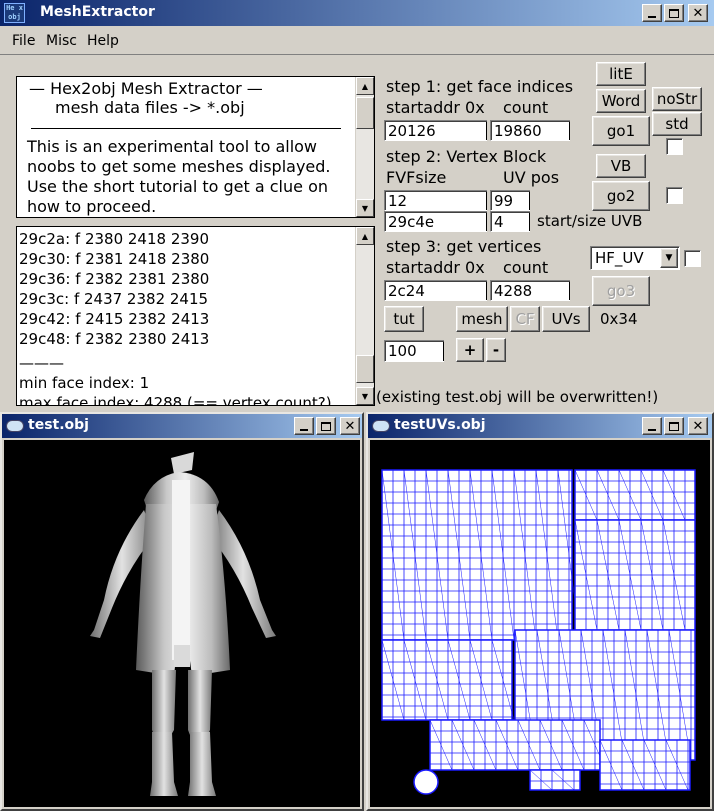 The width and height of the screenshot is (714, 811). Describe the element at coordinates (677, 124) in the screenshot. I see `std-button: std` at that location.